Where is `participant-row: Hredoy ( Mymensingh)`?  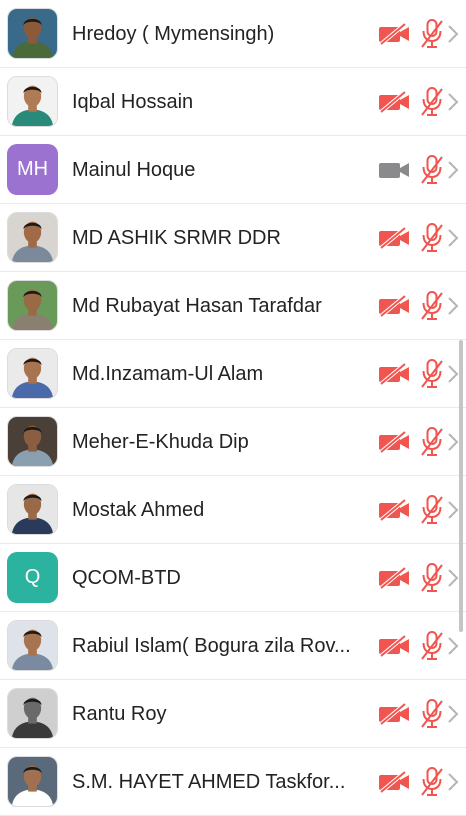 participant-row: Hredoy ( Mymensingh) is located at coordinates (233, 34).